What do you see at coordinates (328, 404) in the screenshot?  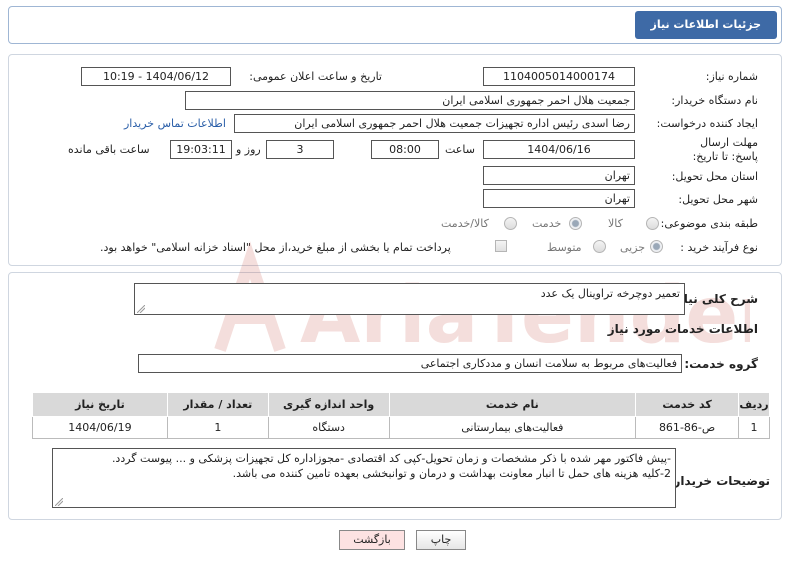 I see `col-unit-header: واحد اندازه گیری` at bounding box center [328, 404].